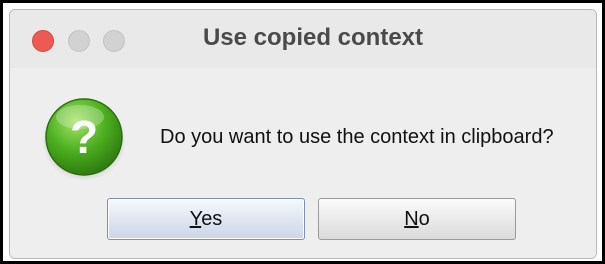 The image size is (605, 264). I want to click on yes-button: Yes, so click(206, 219).